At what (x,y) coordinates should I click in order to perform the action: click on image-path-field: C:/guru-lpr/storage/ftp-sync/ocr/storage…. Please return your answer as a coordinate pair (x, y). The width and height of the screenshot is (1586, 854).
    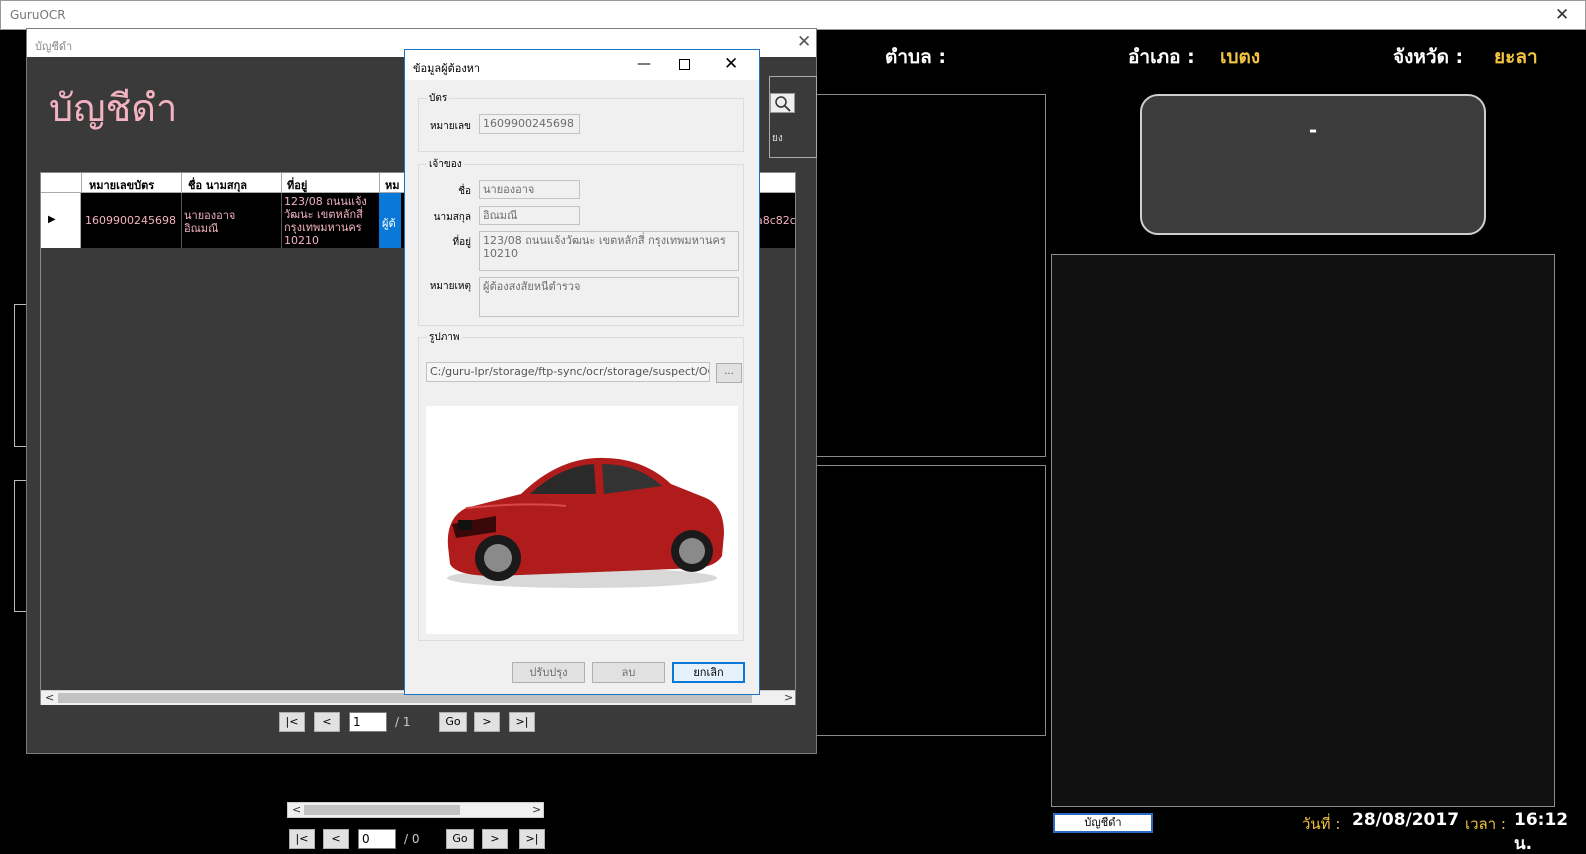
    Looking at the image, I should click on (568, 372).